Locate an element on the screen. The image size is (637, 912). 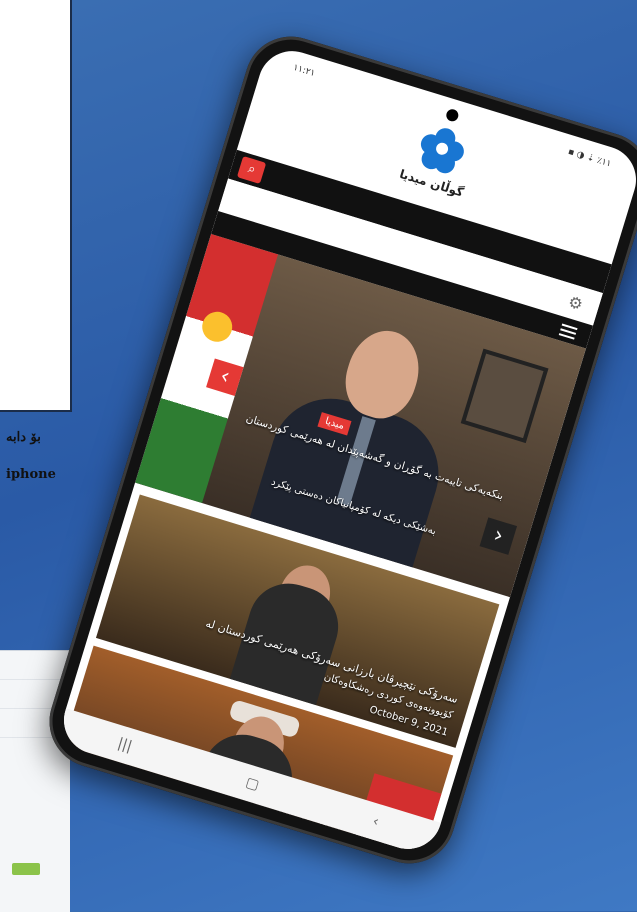
panel-row is located at coordinates (35, 665).